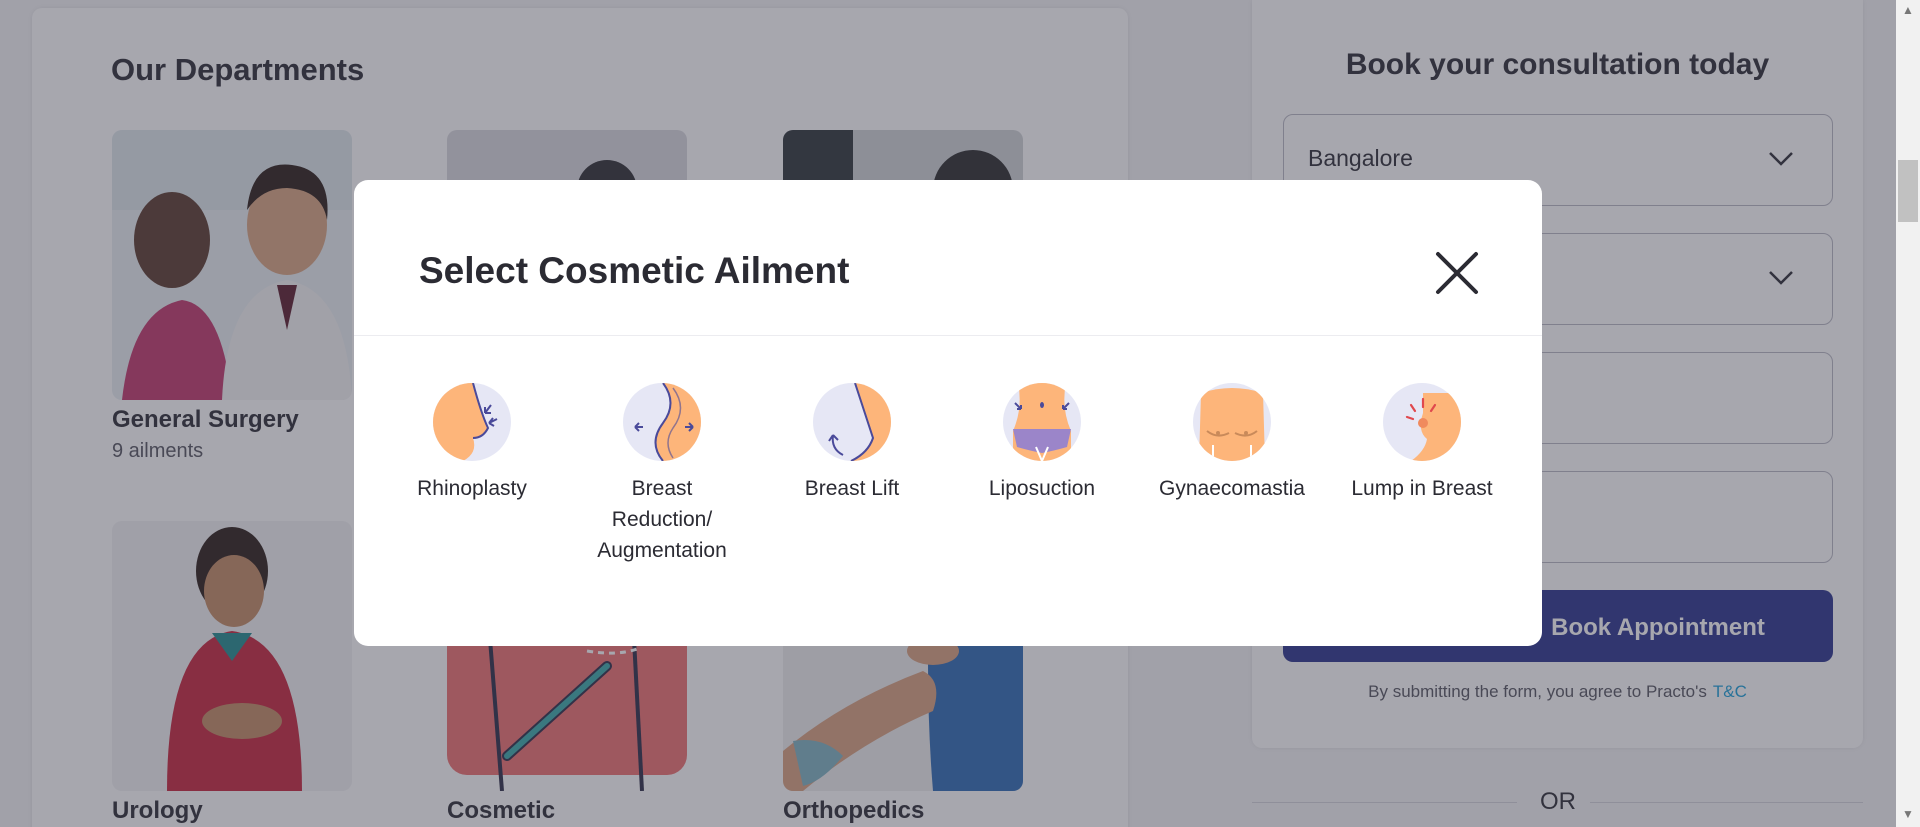  I want to click on ailment-label: Gynaecomastia, so click(1232, 488).